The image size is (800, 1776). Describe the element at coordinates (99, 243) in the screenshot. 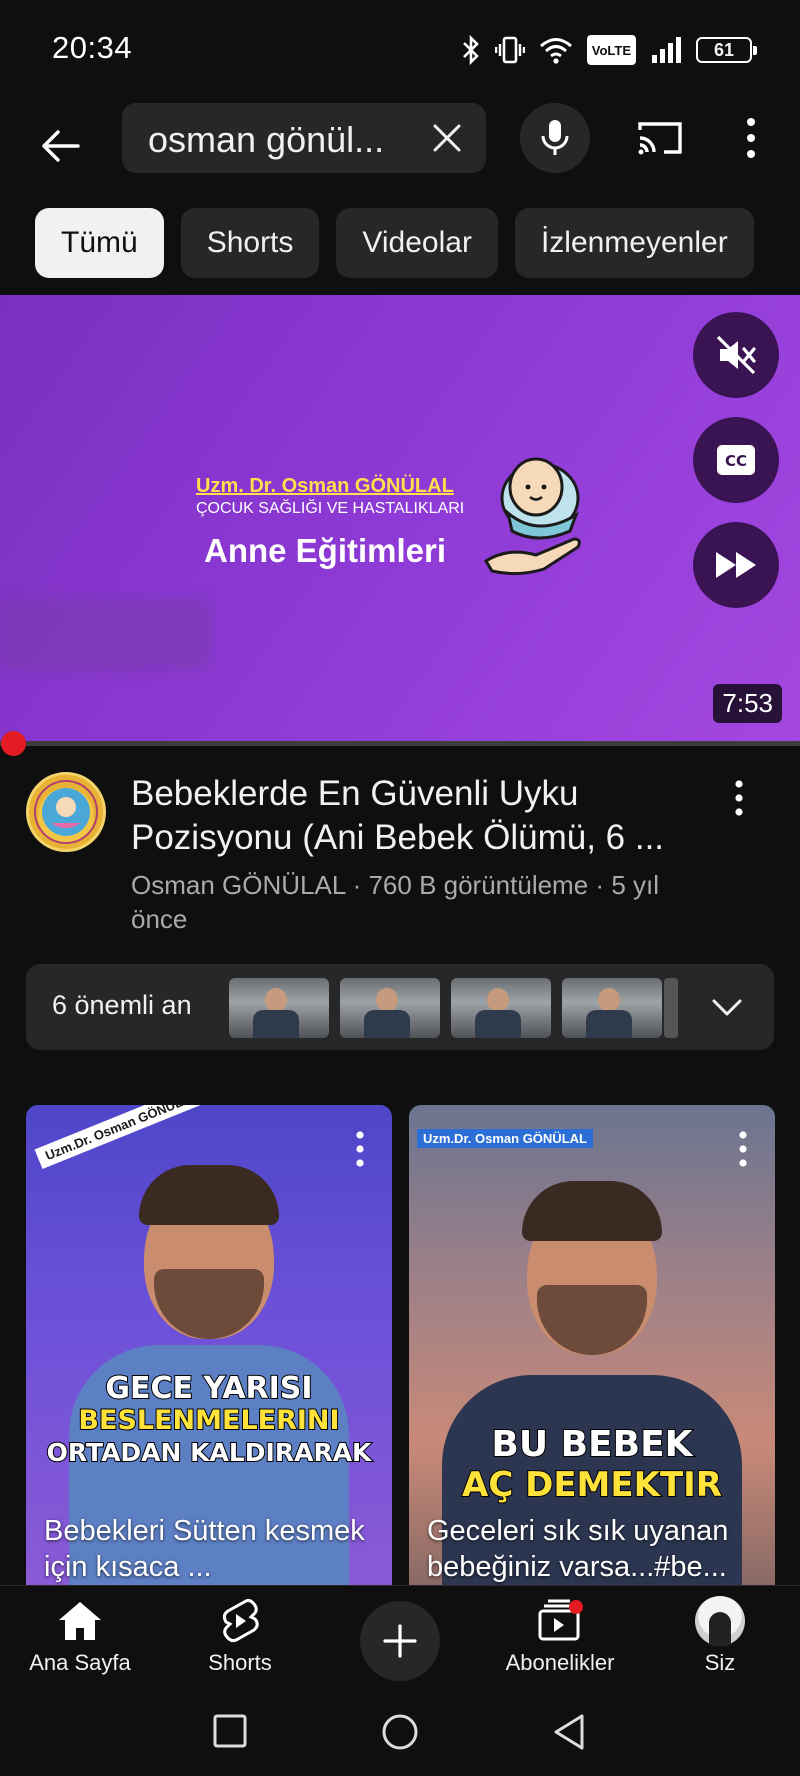

I see `chip-all: Tümü` at that location.